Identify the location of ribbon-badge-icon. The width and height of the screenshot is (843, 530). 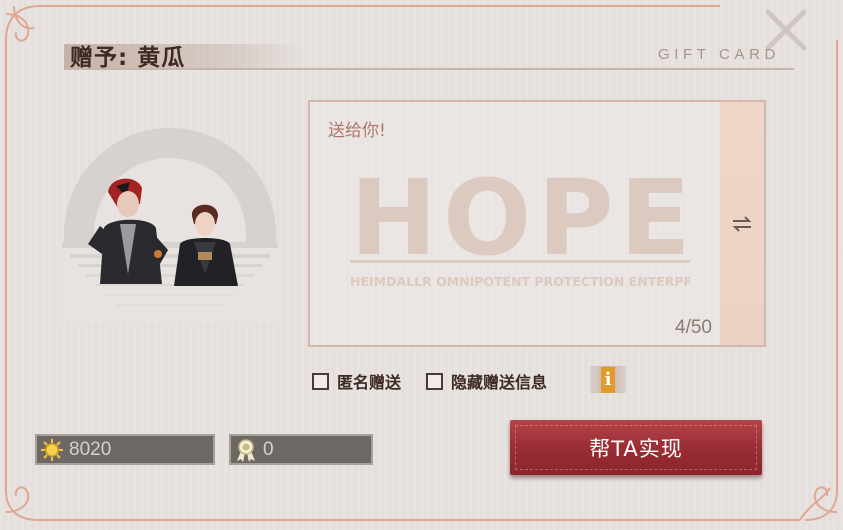
(246, 450).